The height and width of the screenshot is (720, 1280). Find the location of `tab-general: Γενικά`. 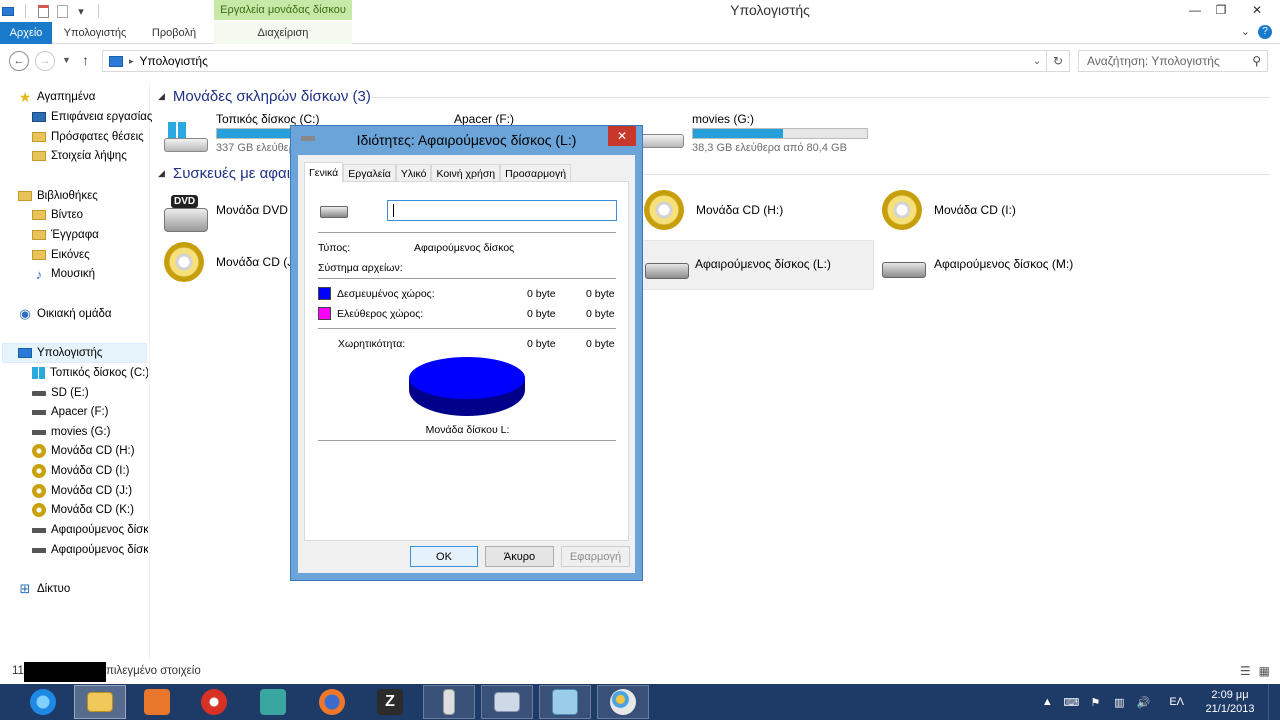

tab-general: Γενικά is located at coordinates (324, 172).